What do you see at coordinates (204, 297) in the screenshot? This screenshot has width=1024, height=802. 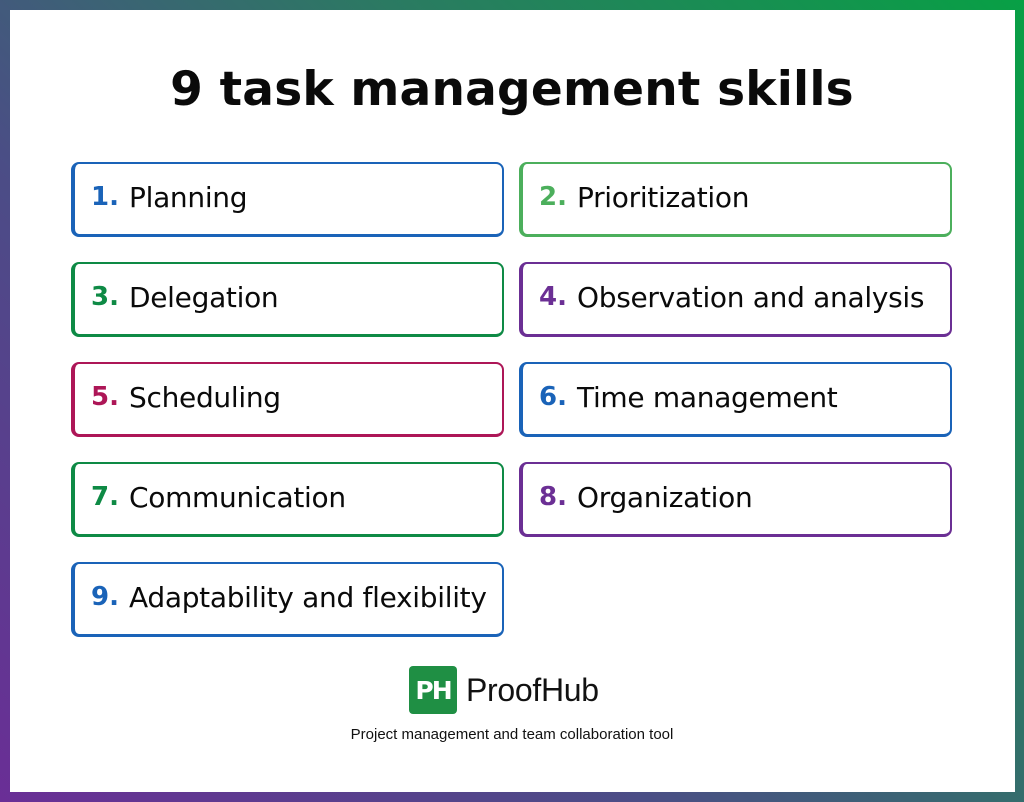 I see `skill-label: Delegation` at bounding box center [204, 297].